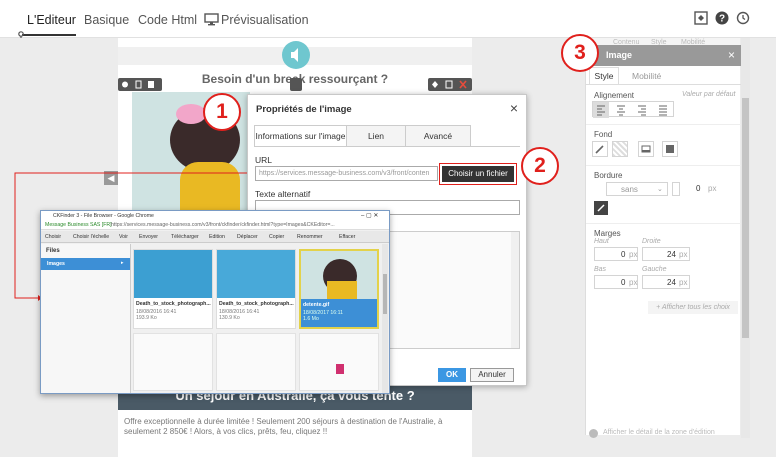  What do you see at coordinates (450, 84) in the screenshot?
I see `block-toolbar-right` at bounding box center [450, 84].